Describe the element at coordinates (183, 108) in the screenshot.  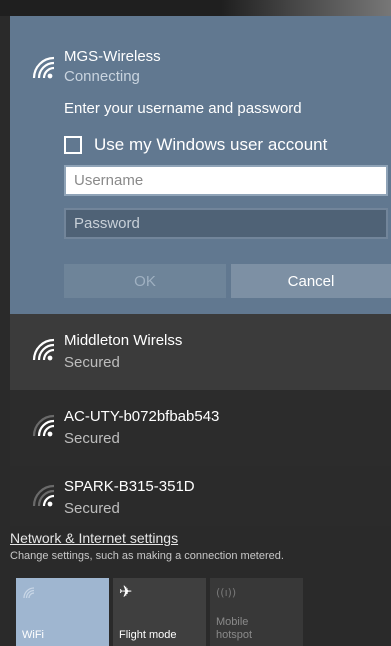
I see `credentials-prompt: Enter your username and password` at that location.